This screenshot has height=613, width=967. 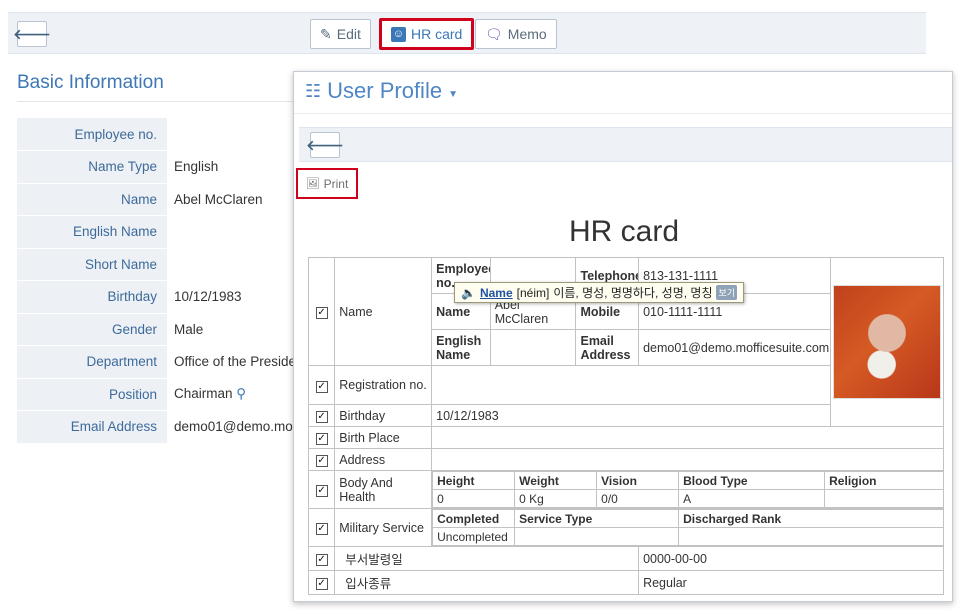 I want to click on discharged-rank-label: Discharged Rank, so click(x=810, y=518).